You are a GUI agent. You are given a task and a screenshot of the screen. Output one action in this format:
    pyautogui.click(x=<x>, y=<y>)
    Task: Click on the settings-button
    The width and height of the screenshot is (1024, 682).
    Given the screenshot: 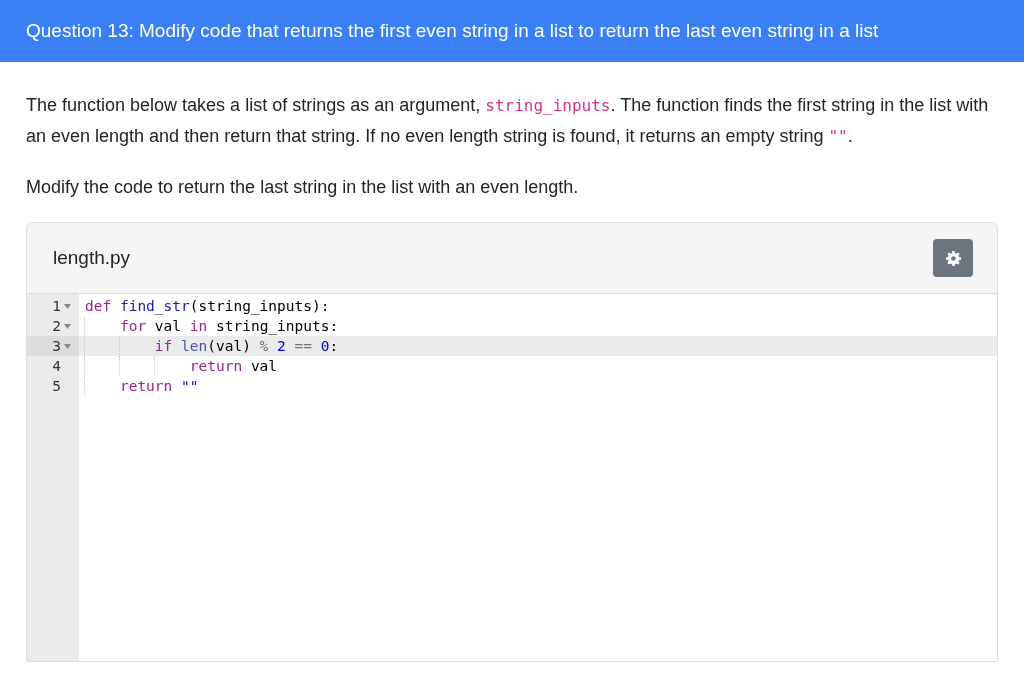 What is the action you would take?
    pyautogui.click(x=953, y=258)
    